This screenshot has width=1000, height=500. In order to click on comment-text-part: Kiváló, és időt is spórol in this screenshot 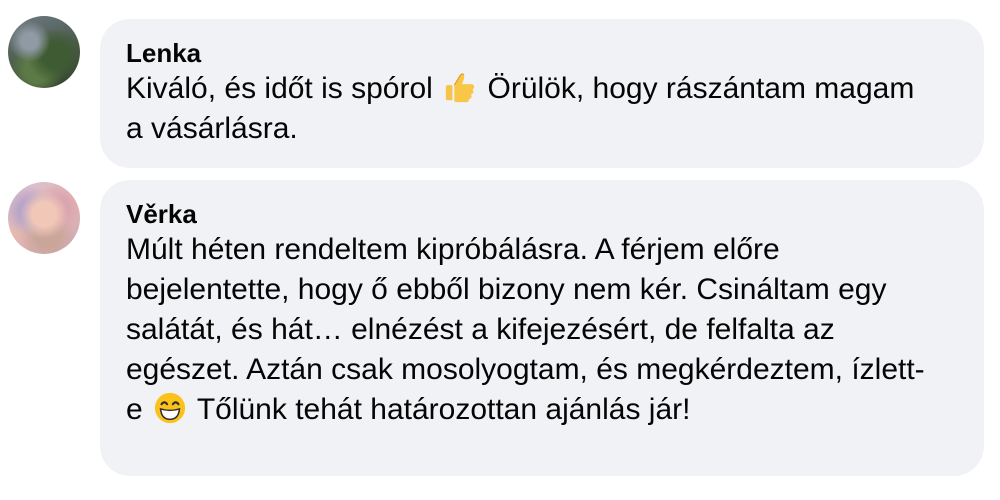, I will do `click(284, 88)`.